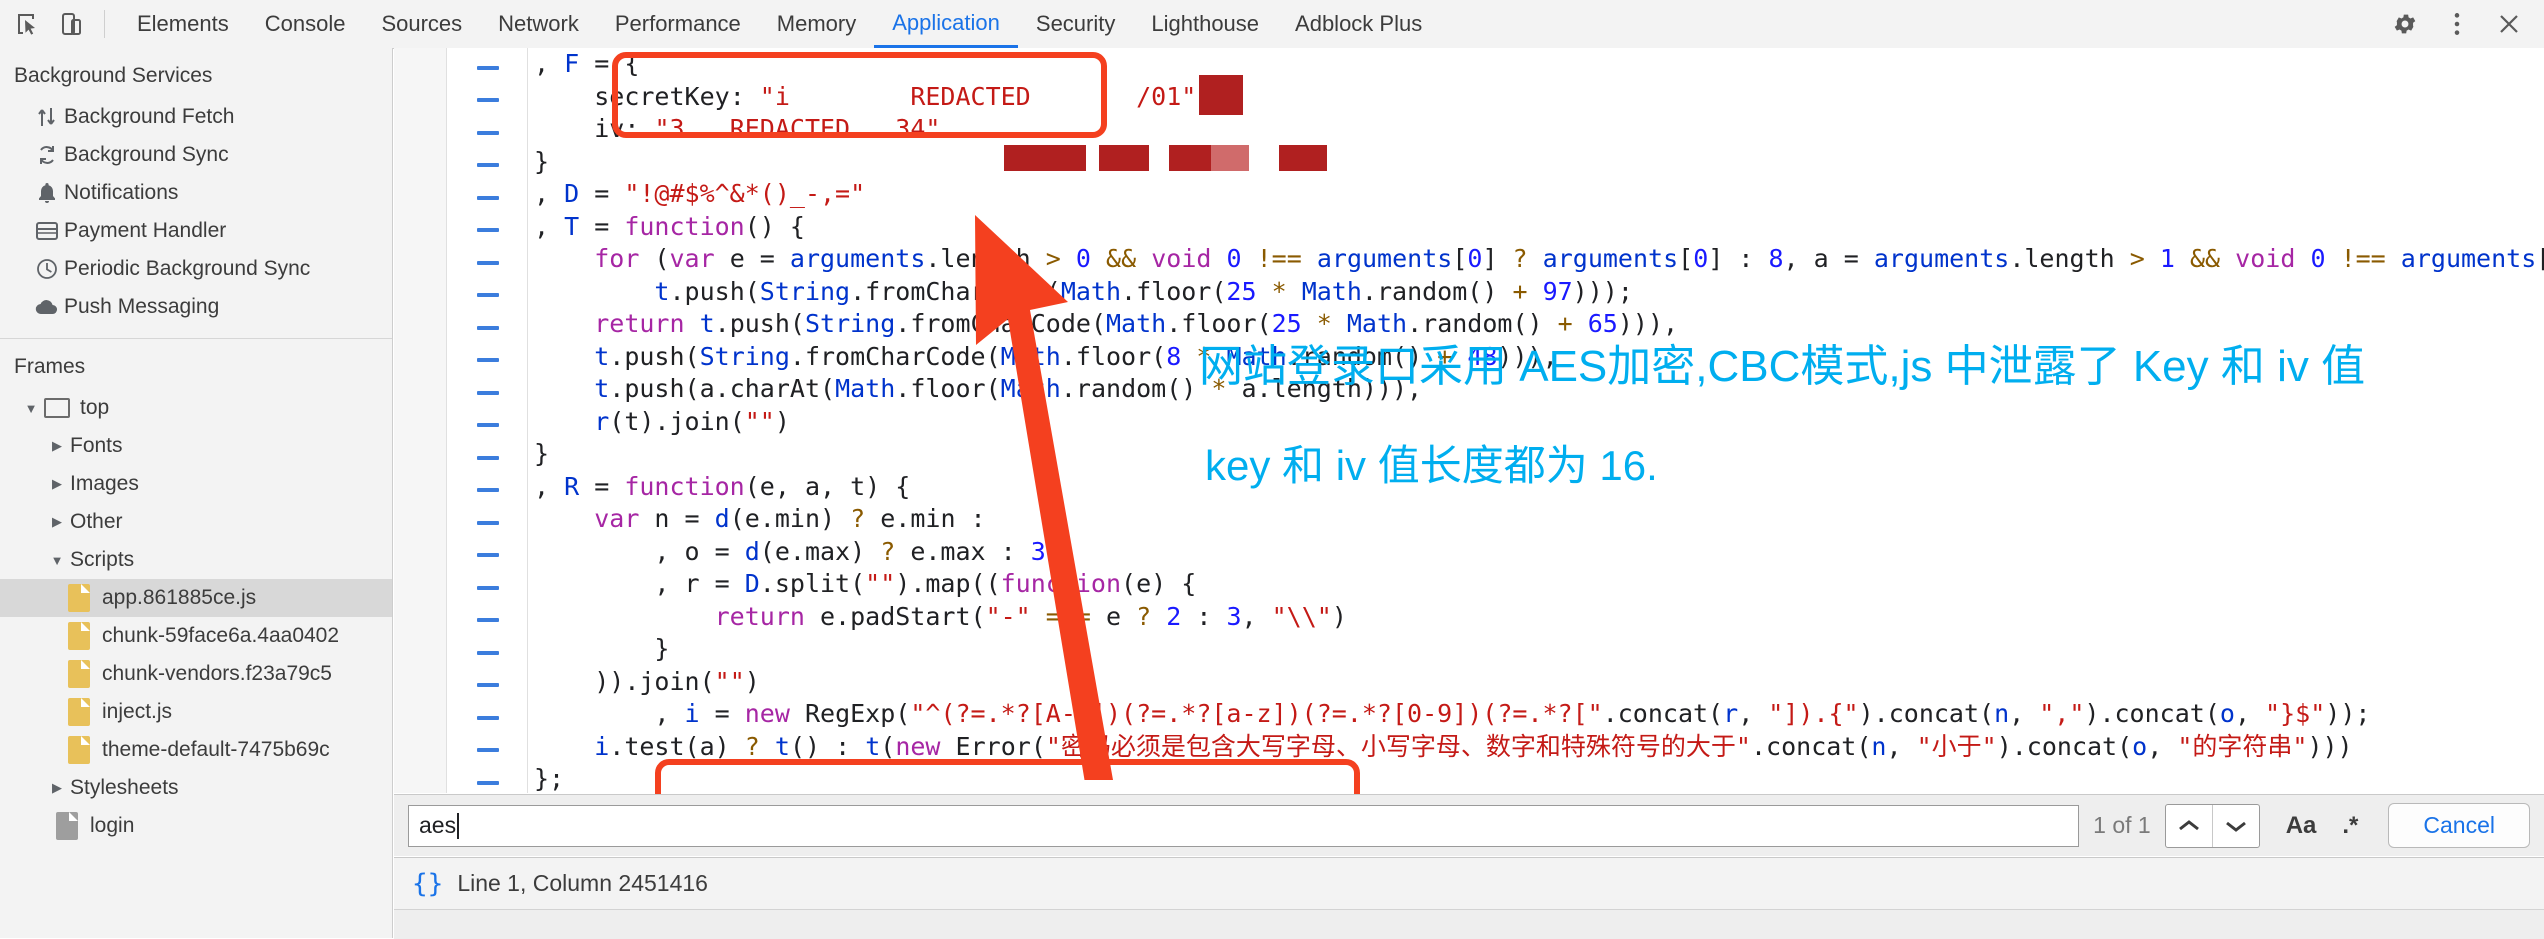  I want to click on sidebar-item-background-fetch: Background Fetch, so click(196, 117).